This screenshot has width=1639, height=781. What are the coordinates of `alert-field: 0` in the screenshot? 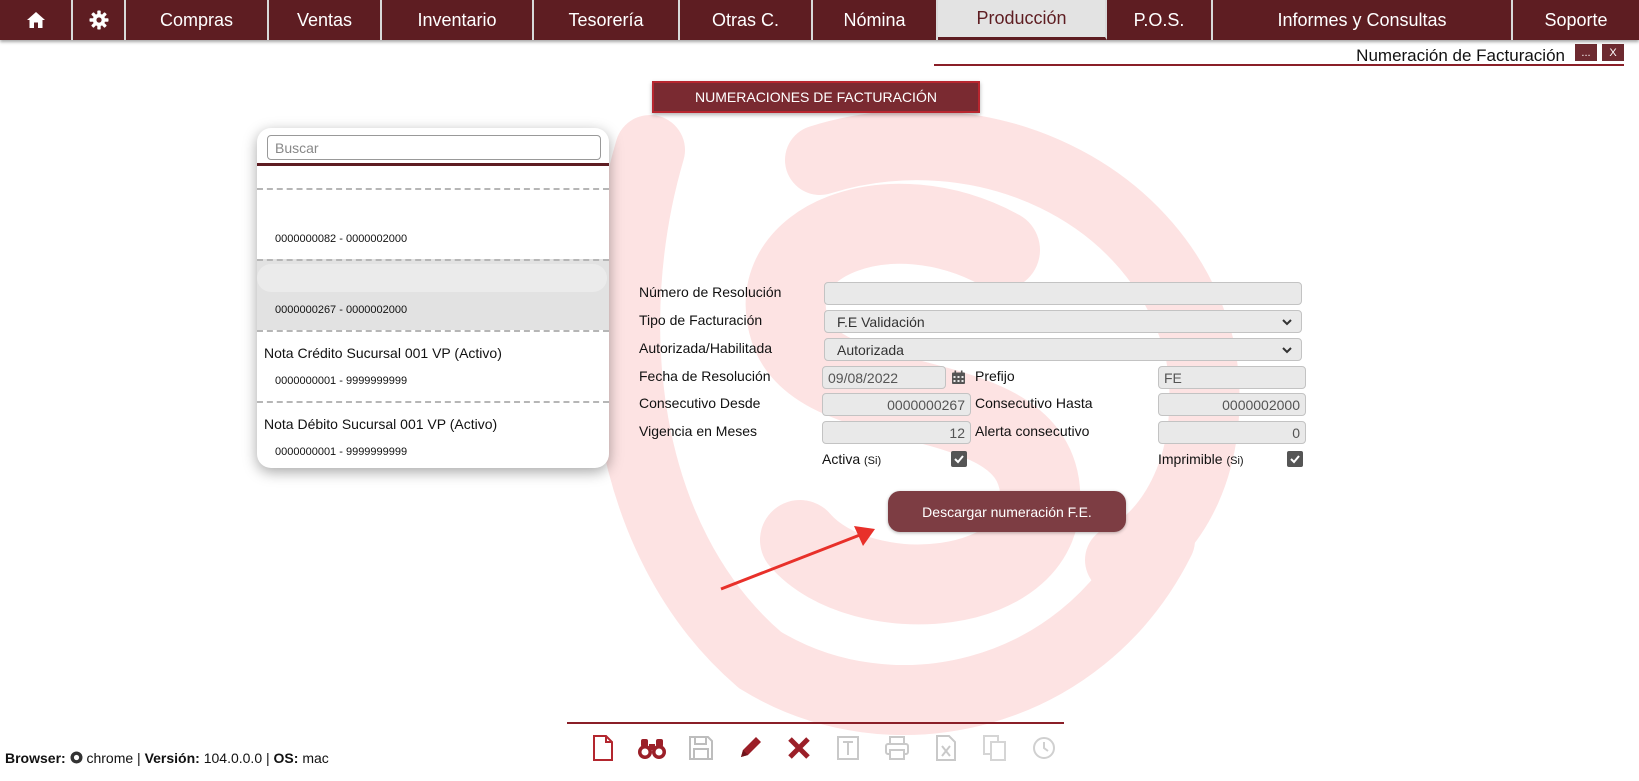 It's located at (1232, 432).